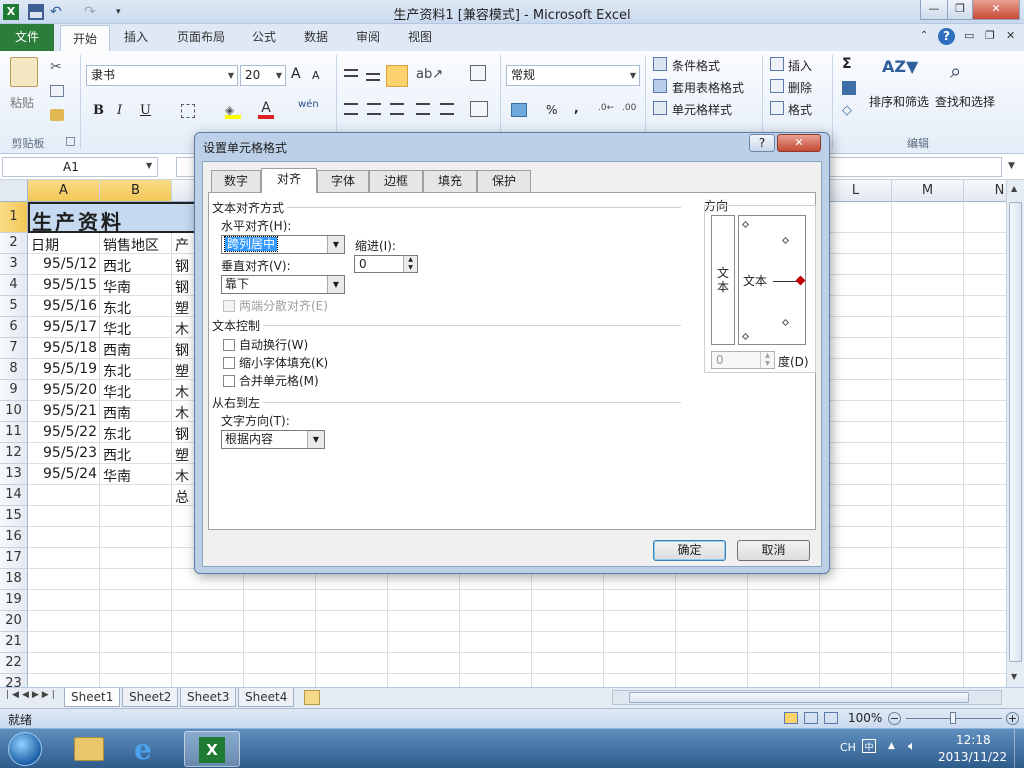 The image size is (1024, 769). What do you see at coordinates (62, 264) in the screenshot?
I see `data-cell: 95/5/12` at bounding box center [62, 264].